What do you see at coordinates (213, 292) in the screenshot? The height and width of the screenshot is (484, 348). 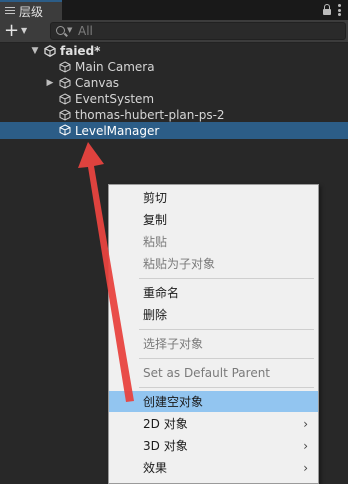 I see `menu-item-rename: 重命名` at bounding box center [213, 292].